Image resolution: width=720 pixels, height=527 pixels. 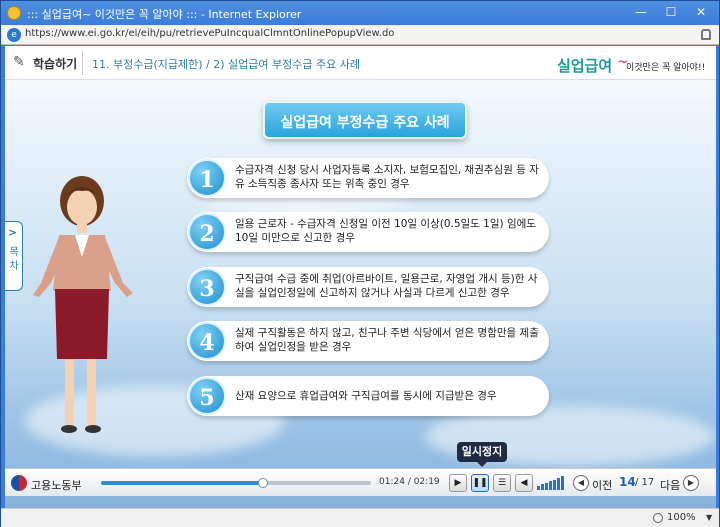 I want to click on learn-button: ✎ 학습하기, so click(x=46, y=63).